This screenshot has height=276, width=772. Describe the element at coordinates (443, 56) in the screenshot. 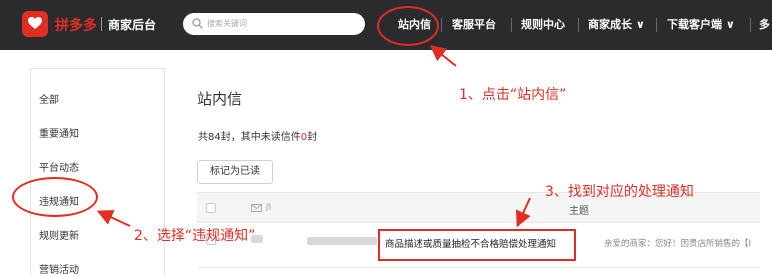

I see `arrow-step1` at that location.